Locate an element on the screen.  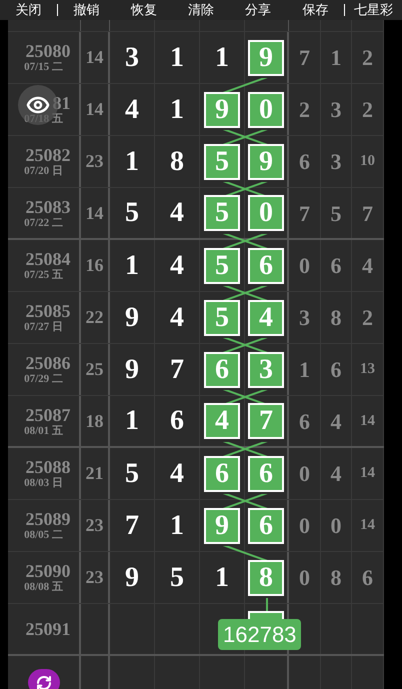
sum-value: 21 is located at coordinates (95, 473).